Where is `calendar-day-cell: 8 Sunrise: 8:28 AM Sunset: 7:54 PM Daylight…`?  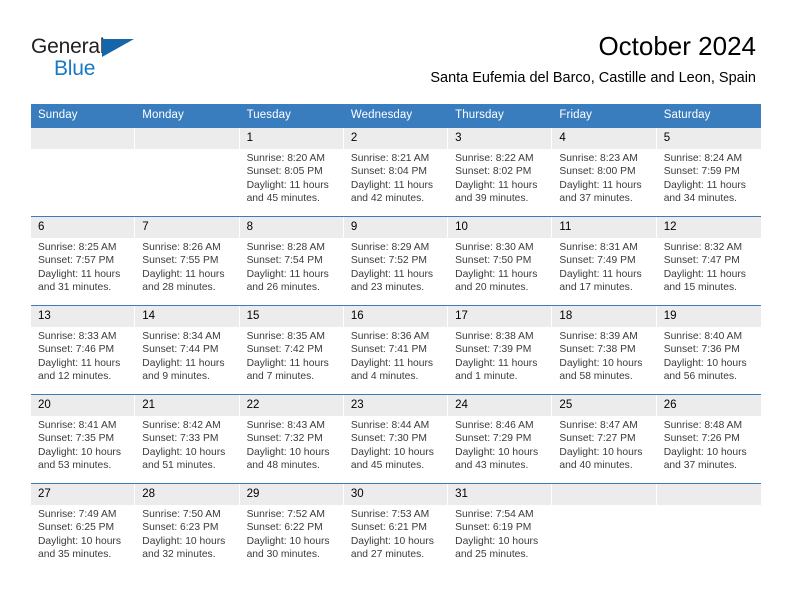 calendar-day-cell: 8 Sunrise: 8:28 AM Sunset: 7:54 PM Daylight… is located at coordinates (291, 261).